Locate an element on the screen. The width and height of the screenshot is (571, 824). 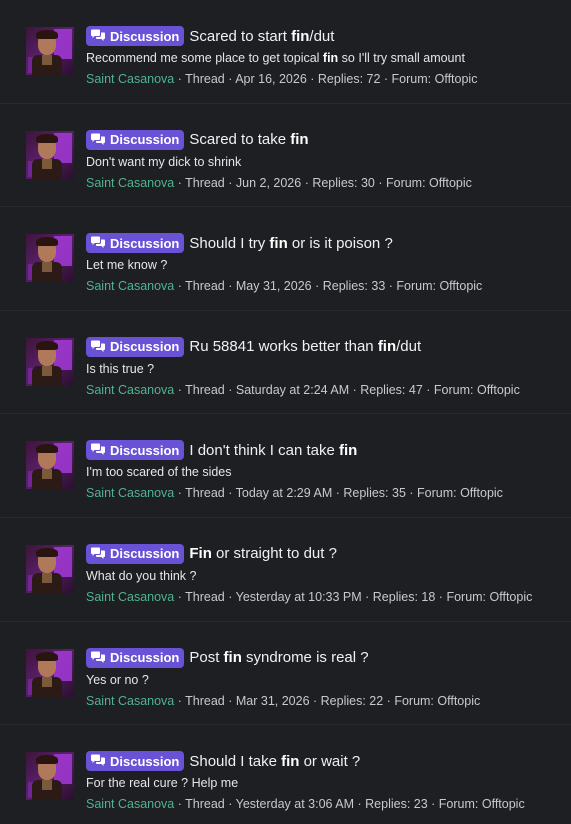
post-date: Today at 2:29 AM is located at coordinates (284, 493).